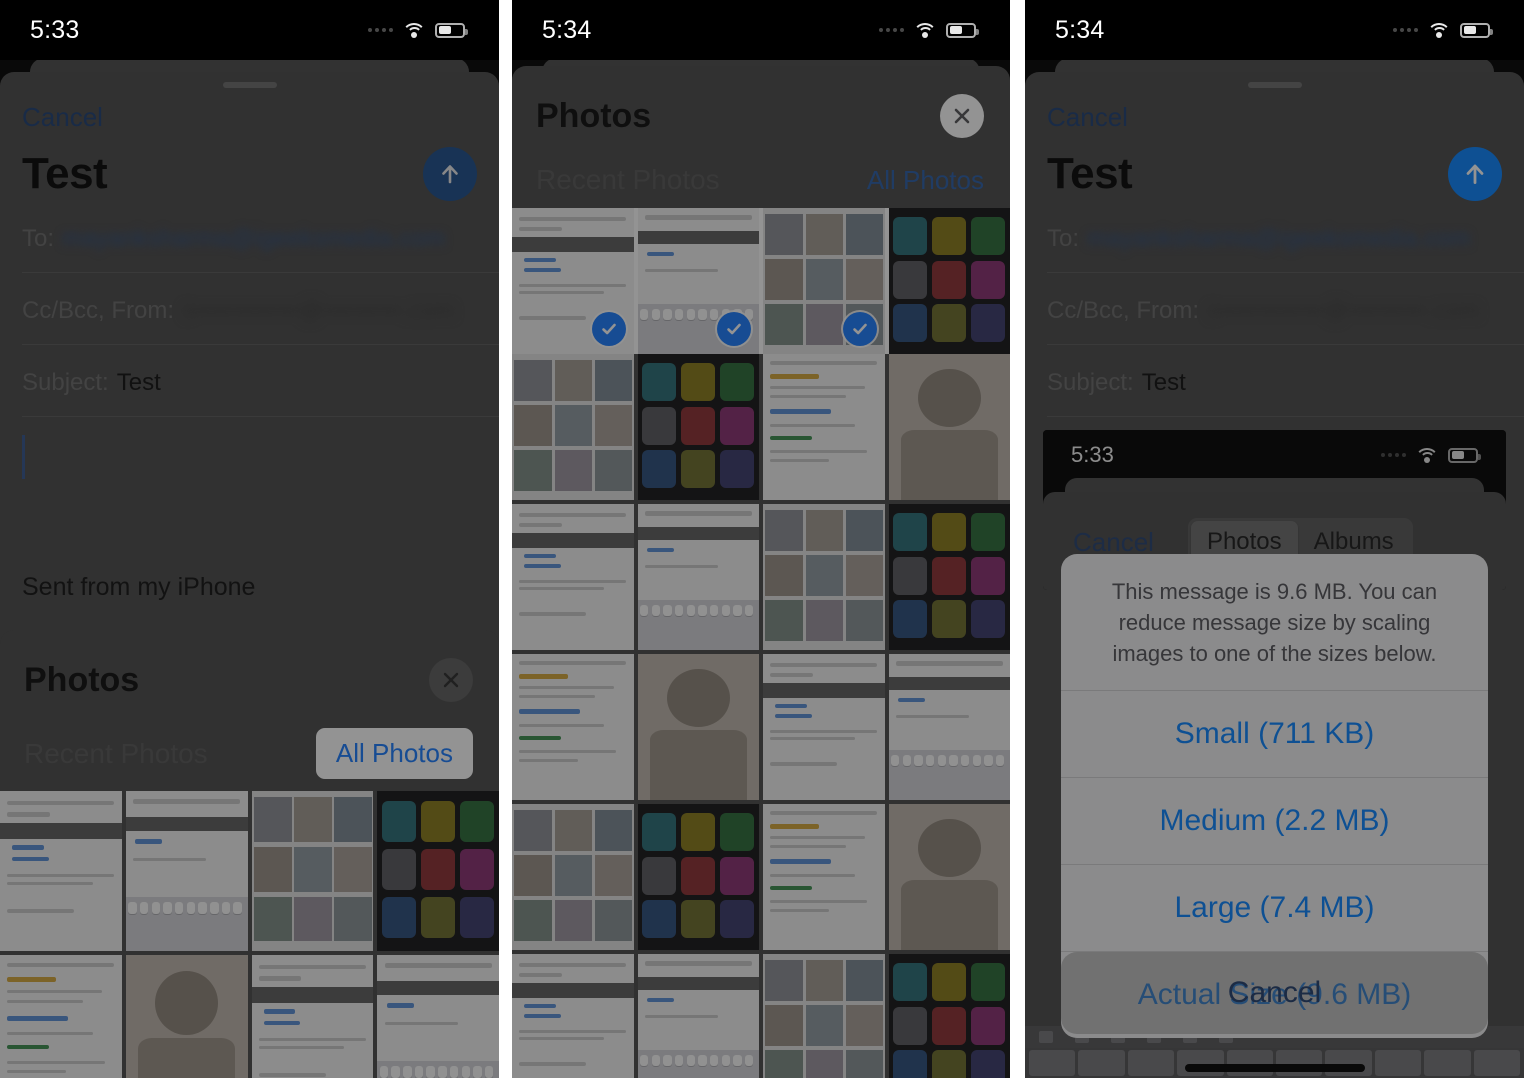  I want to click on panel-divider, so click(505, 539).